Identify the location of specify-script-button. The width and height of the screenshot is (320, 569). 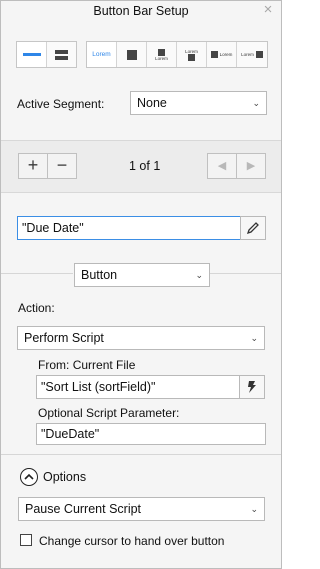
(252, 387).